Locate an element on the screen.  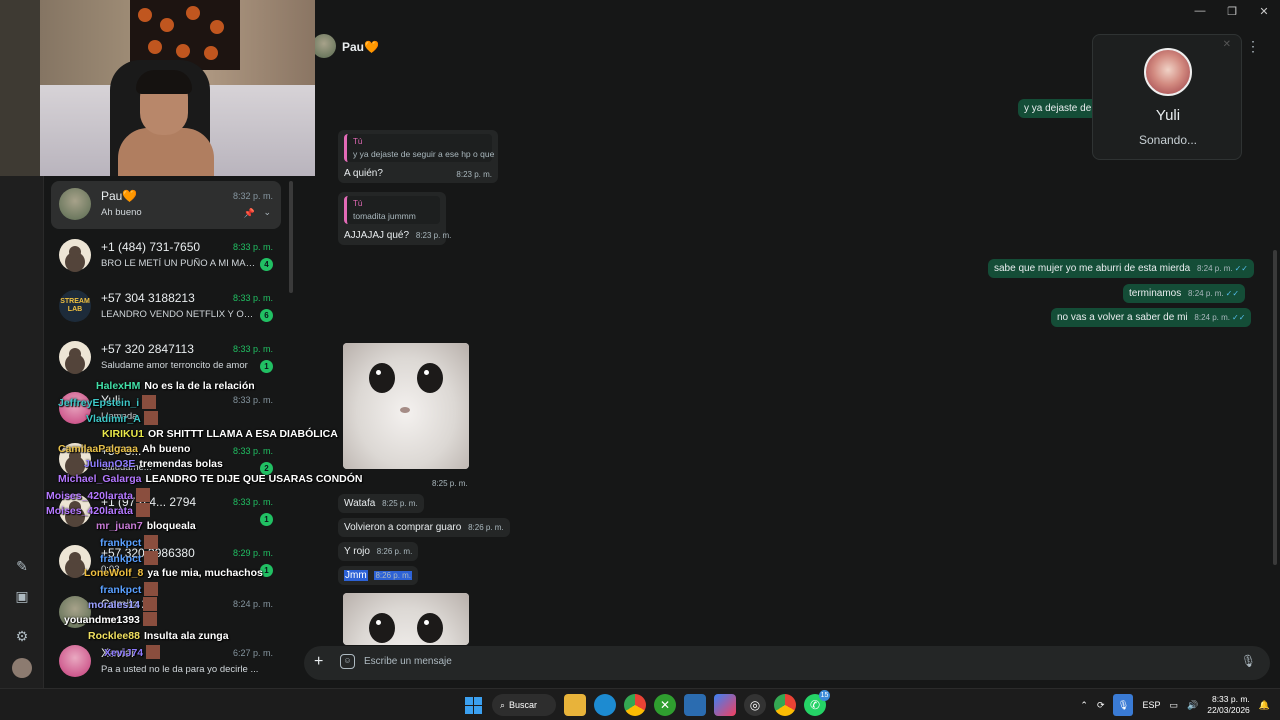
file-explorer-icon is located at coordinates (575, 705).